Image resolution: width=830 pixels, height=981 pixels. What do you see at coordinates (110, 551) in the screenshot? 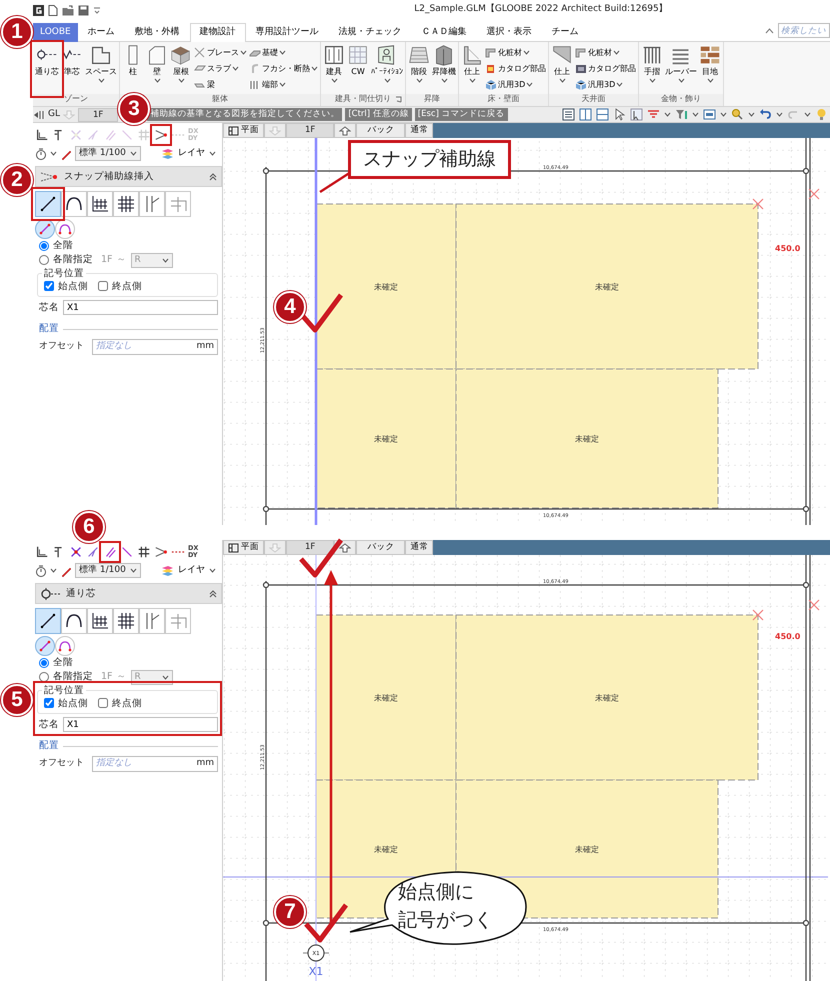
I see `parallel-lines-icon` at bounding box center [110, 551].